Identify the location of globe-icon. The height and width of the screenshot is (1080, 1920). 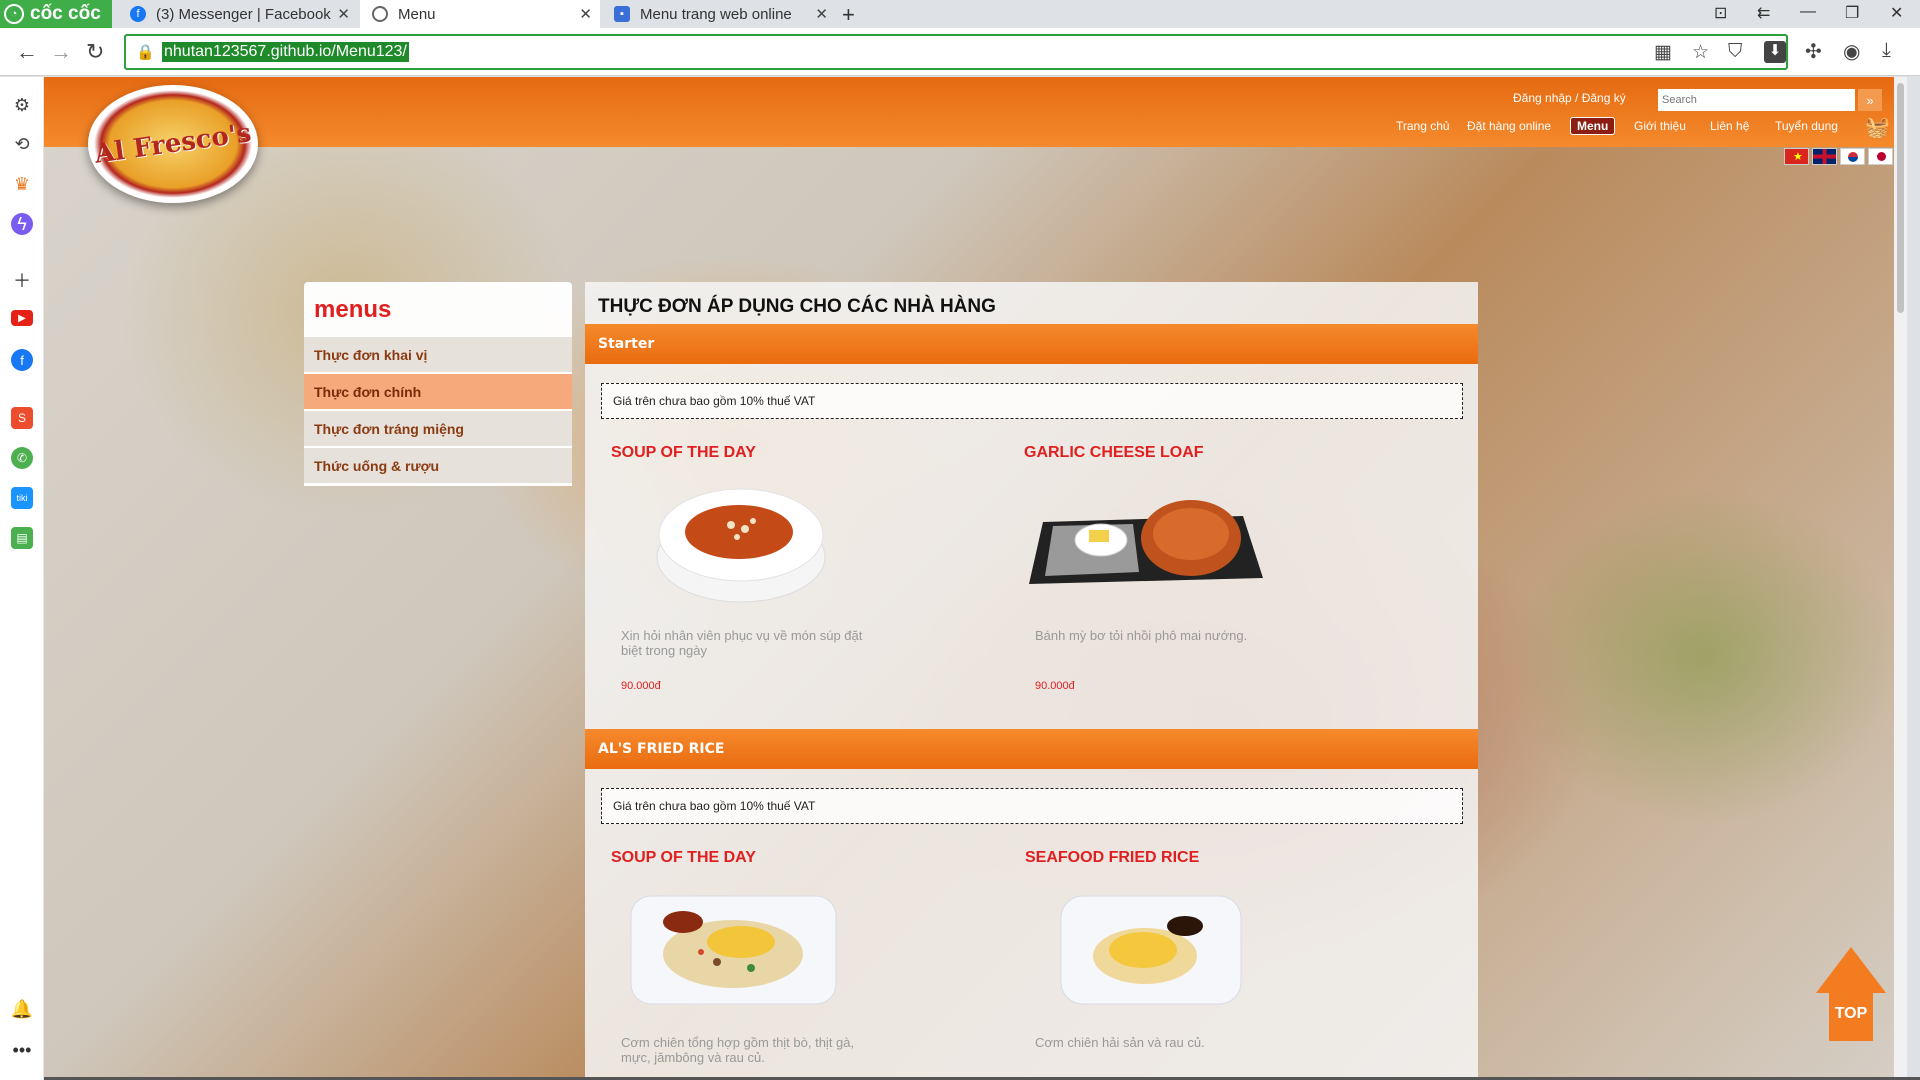
(380, 14).